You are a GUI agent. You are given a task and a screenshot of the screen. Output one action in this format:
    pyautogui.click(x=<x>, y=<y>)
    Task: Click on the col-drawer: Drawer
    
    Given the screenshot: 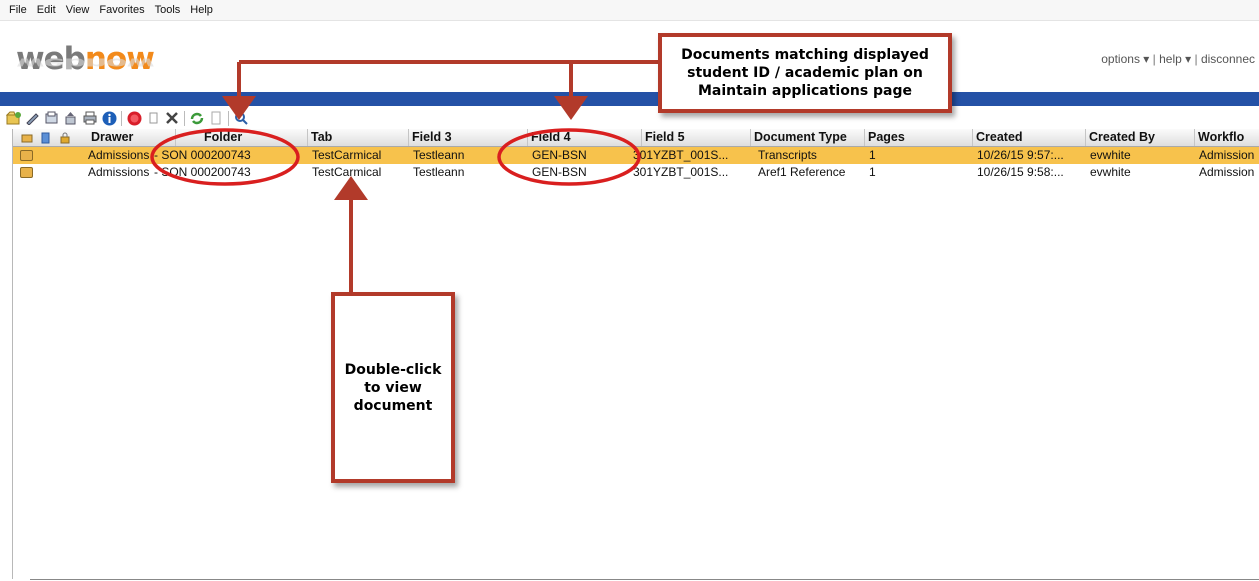 What is the action you would take?
    pyautogui.click(x=132, y=137)
    